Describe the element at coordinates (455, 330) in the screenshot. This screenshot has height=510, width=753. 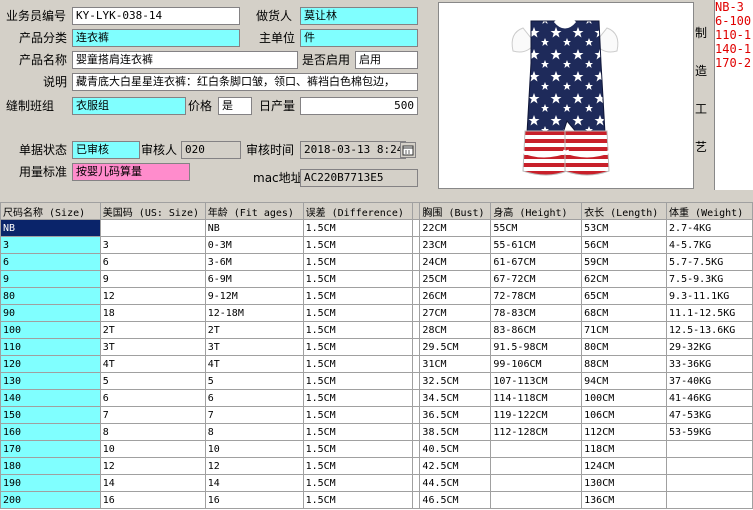
I see `table-cell: 28CM` at that location.